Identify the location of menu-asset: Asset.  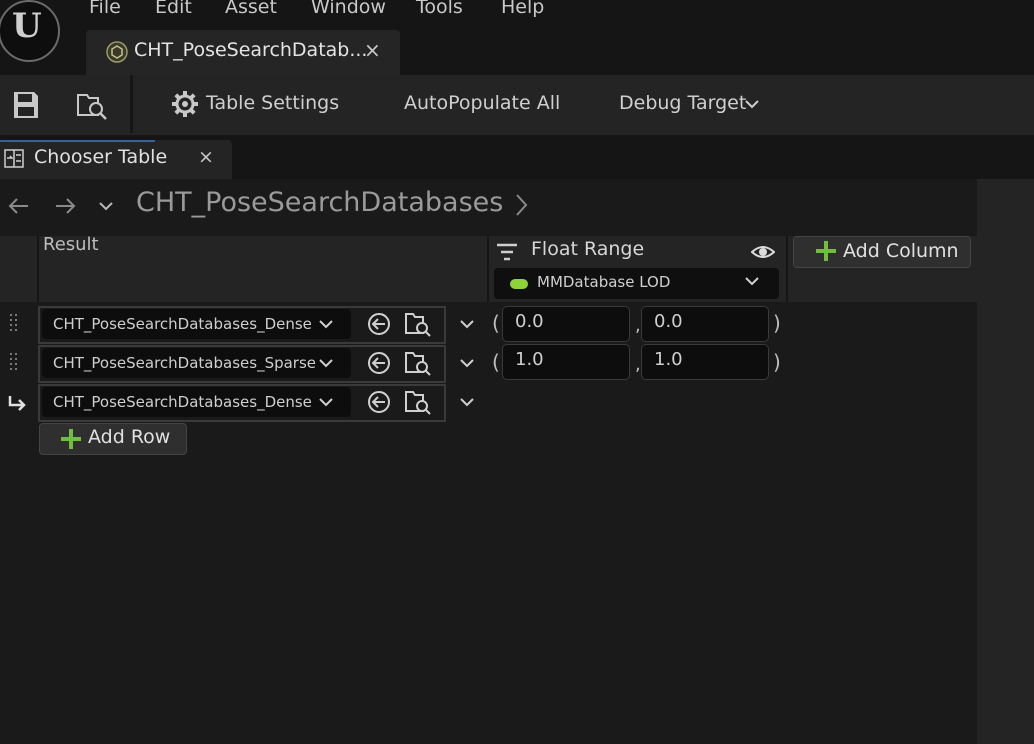
(251, 9).